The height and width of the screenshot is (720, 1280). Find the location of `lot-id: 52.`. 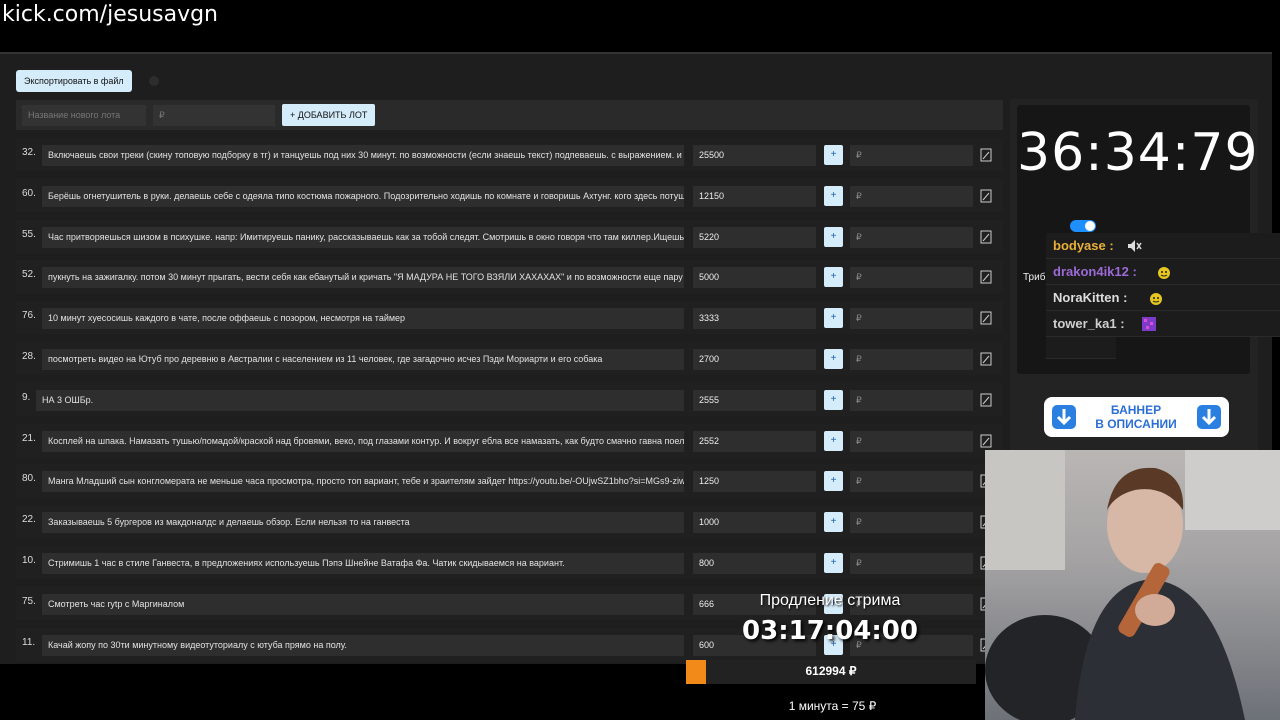

lot-id: 52. is located at coordinates (29, 275).